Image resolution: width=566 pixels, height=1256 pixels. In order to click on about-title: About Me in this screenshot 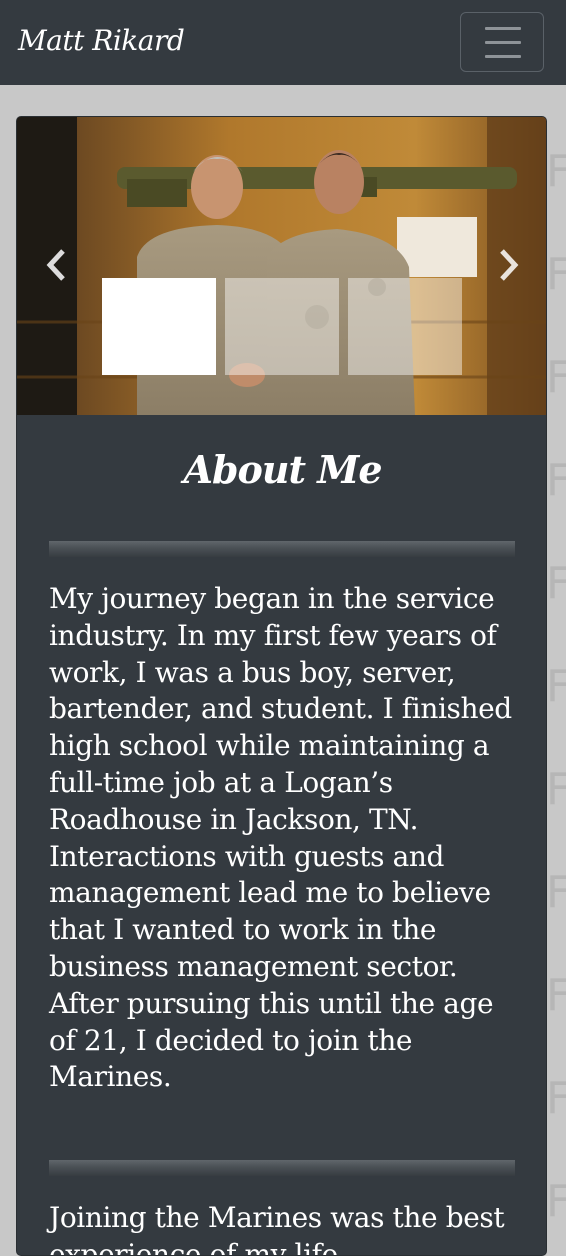, I will do `click(282, 469)`.